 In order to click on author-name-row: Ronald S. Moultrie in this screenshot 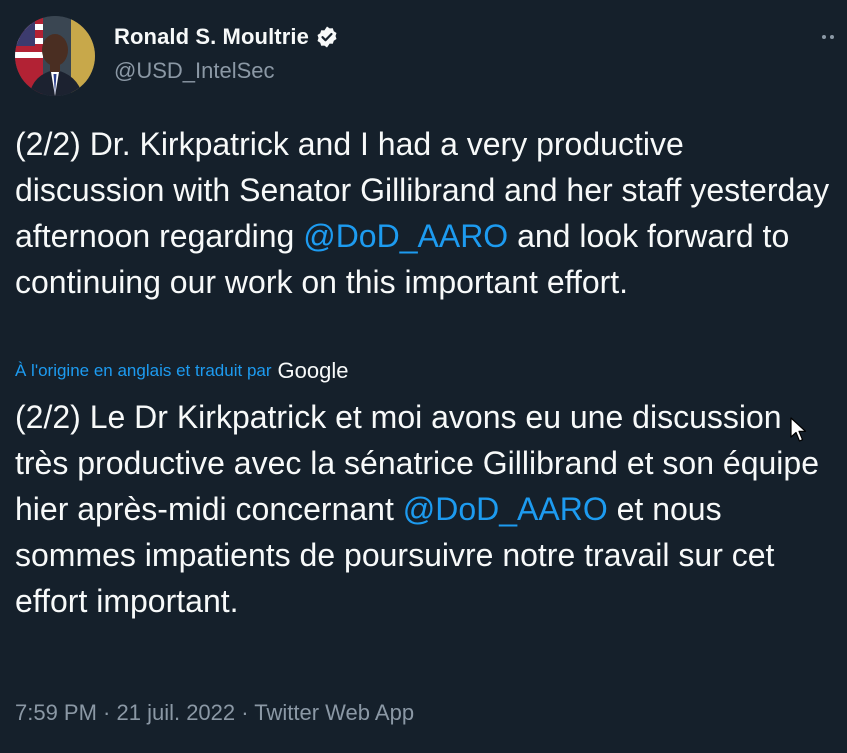, I will do `click(226, 37)`.